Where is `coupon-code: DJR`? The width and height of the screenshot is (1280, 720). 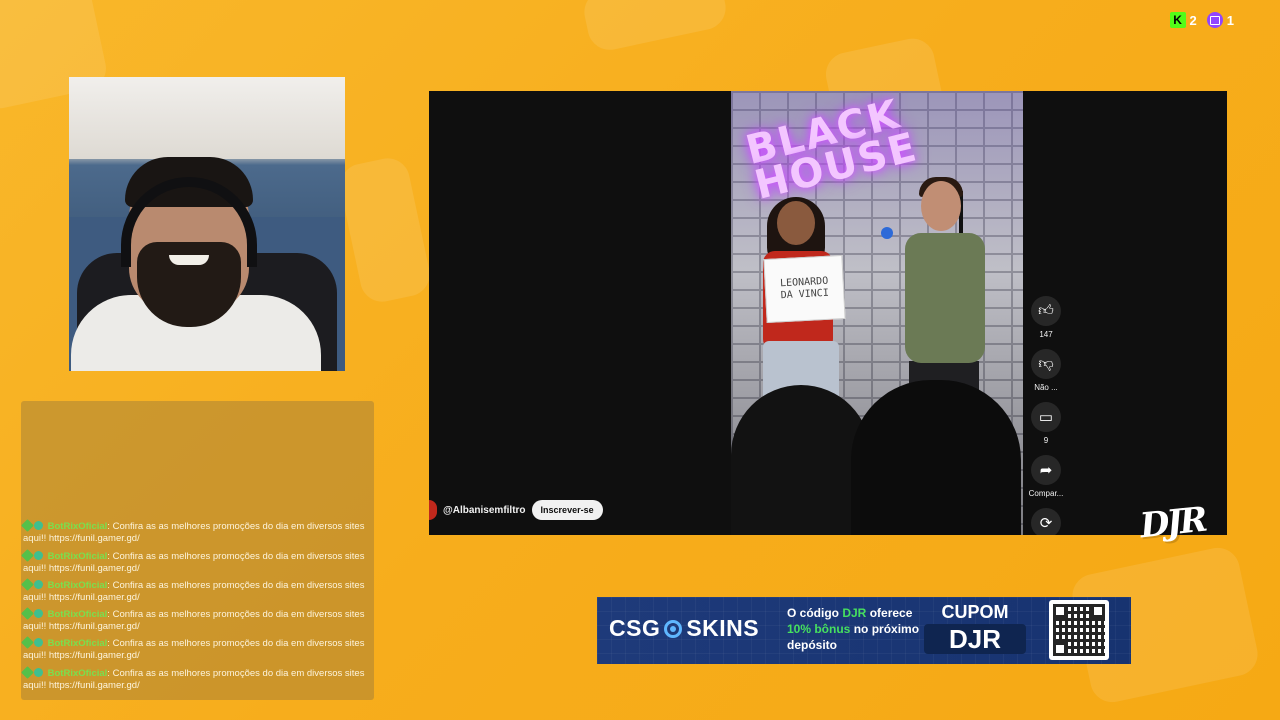
coupon-code: DJR is located at coordinates (975, 639).